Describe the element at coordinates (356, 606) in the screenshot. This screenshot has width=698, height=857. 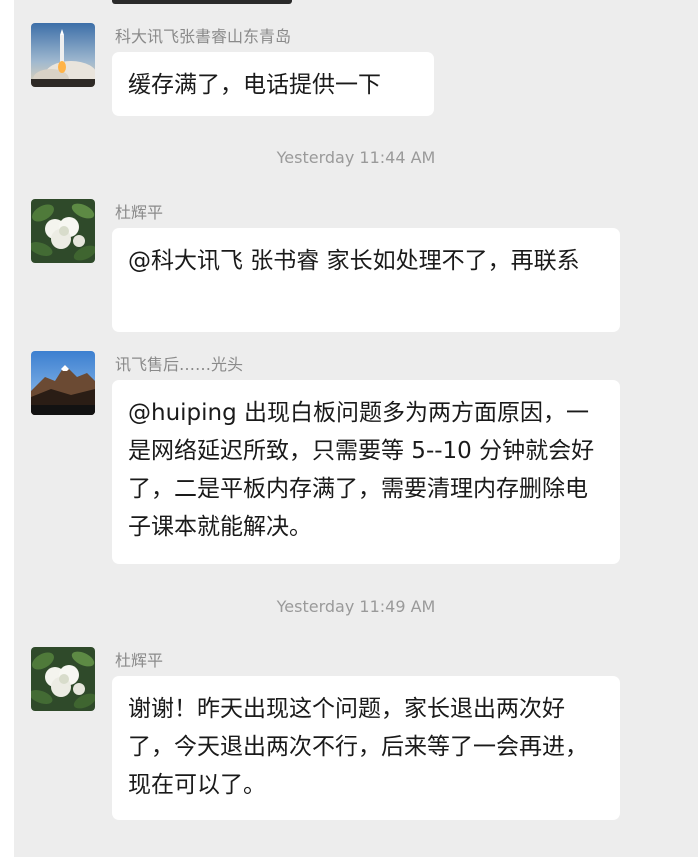
I see `timestamp: Yesterday 11:49 AM` at that location.